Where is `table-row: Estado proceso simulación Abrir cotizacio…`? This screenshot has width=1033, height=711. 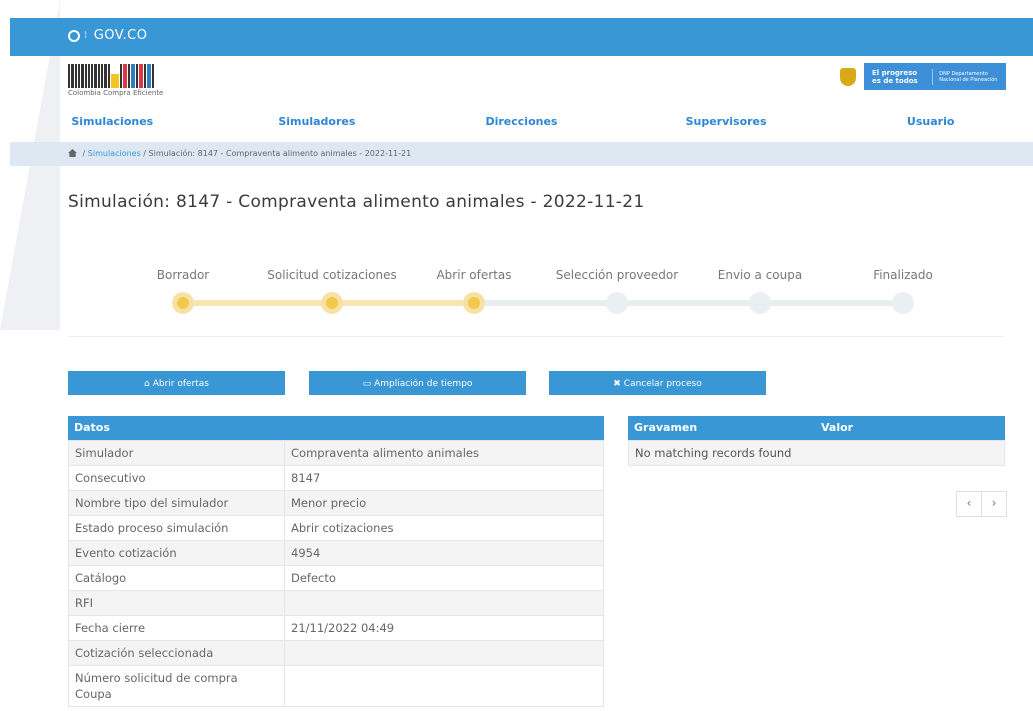
table-row: Estado proceso simulación Abrir cotizacio… is located at coordinates (336, 528).